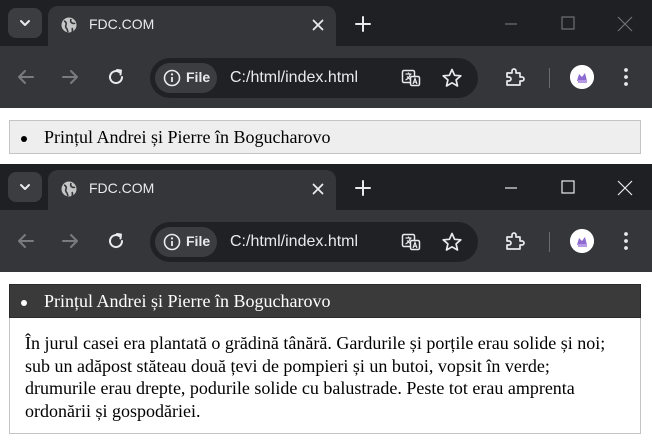  I want to click on list-item: Prințul Andrei și Pierre în Bogucharovo, so click(325, 137).